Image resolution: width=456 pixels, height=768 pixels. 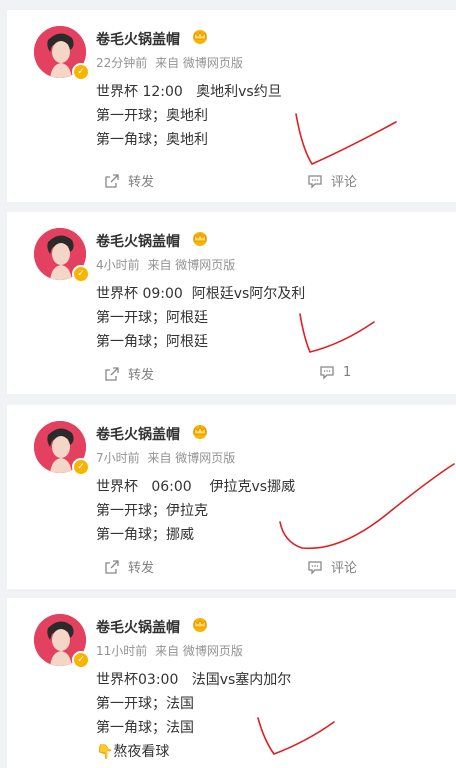 I want to click on content-line: 第一开球；法国, so click(x=145, y=704).